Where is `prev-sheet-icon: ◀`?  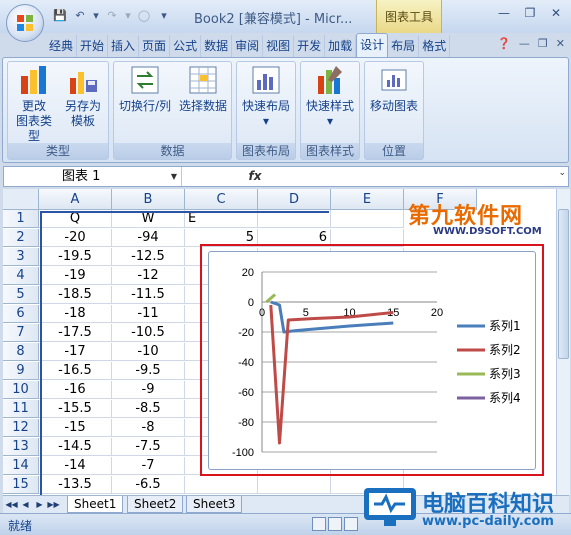
prev-sheet-icon: ◀ is located at coordinates (25, 504).